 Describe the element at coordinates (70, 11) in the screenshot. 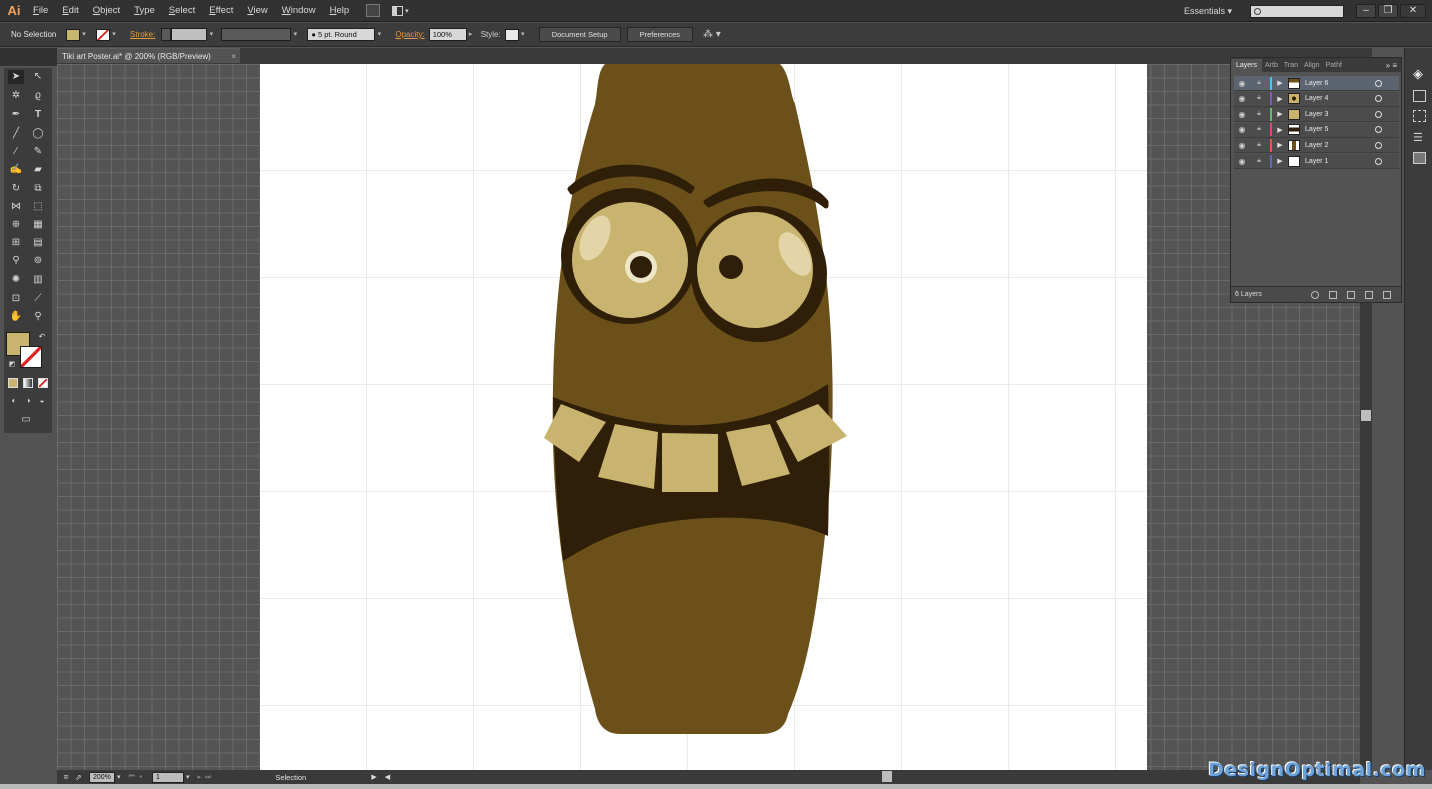

I see `menu-edit: Edit` at that location.